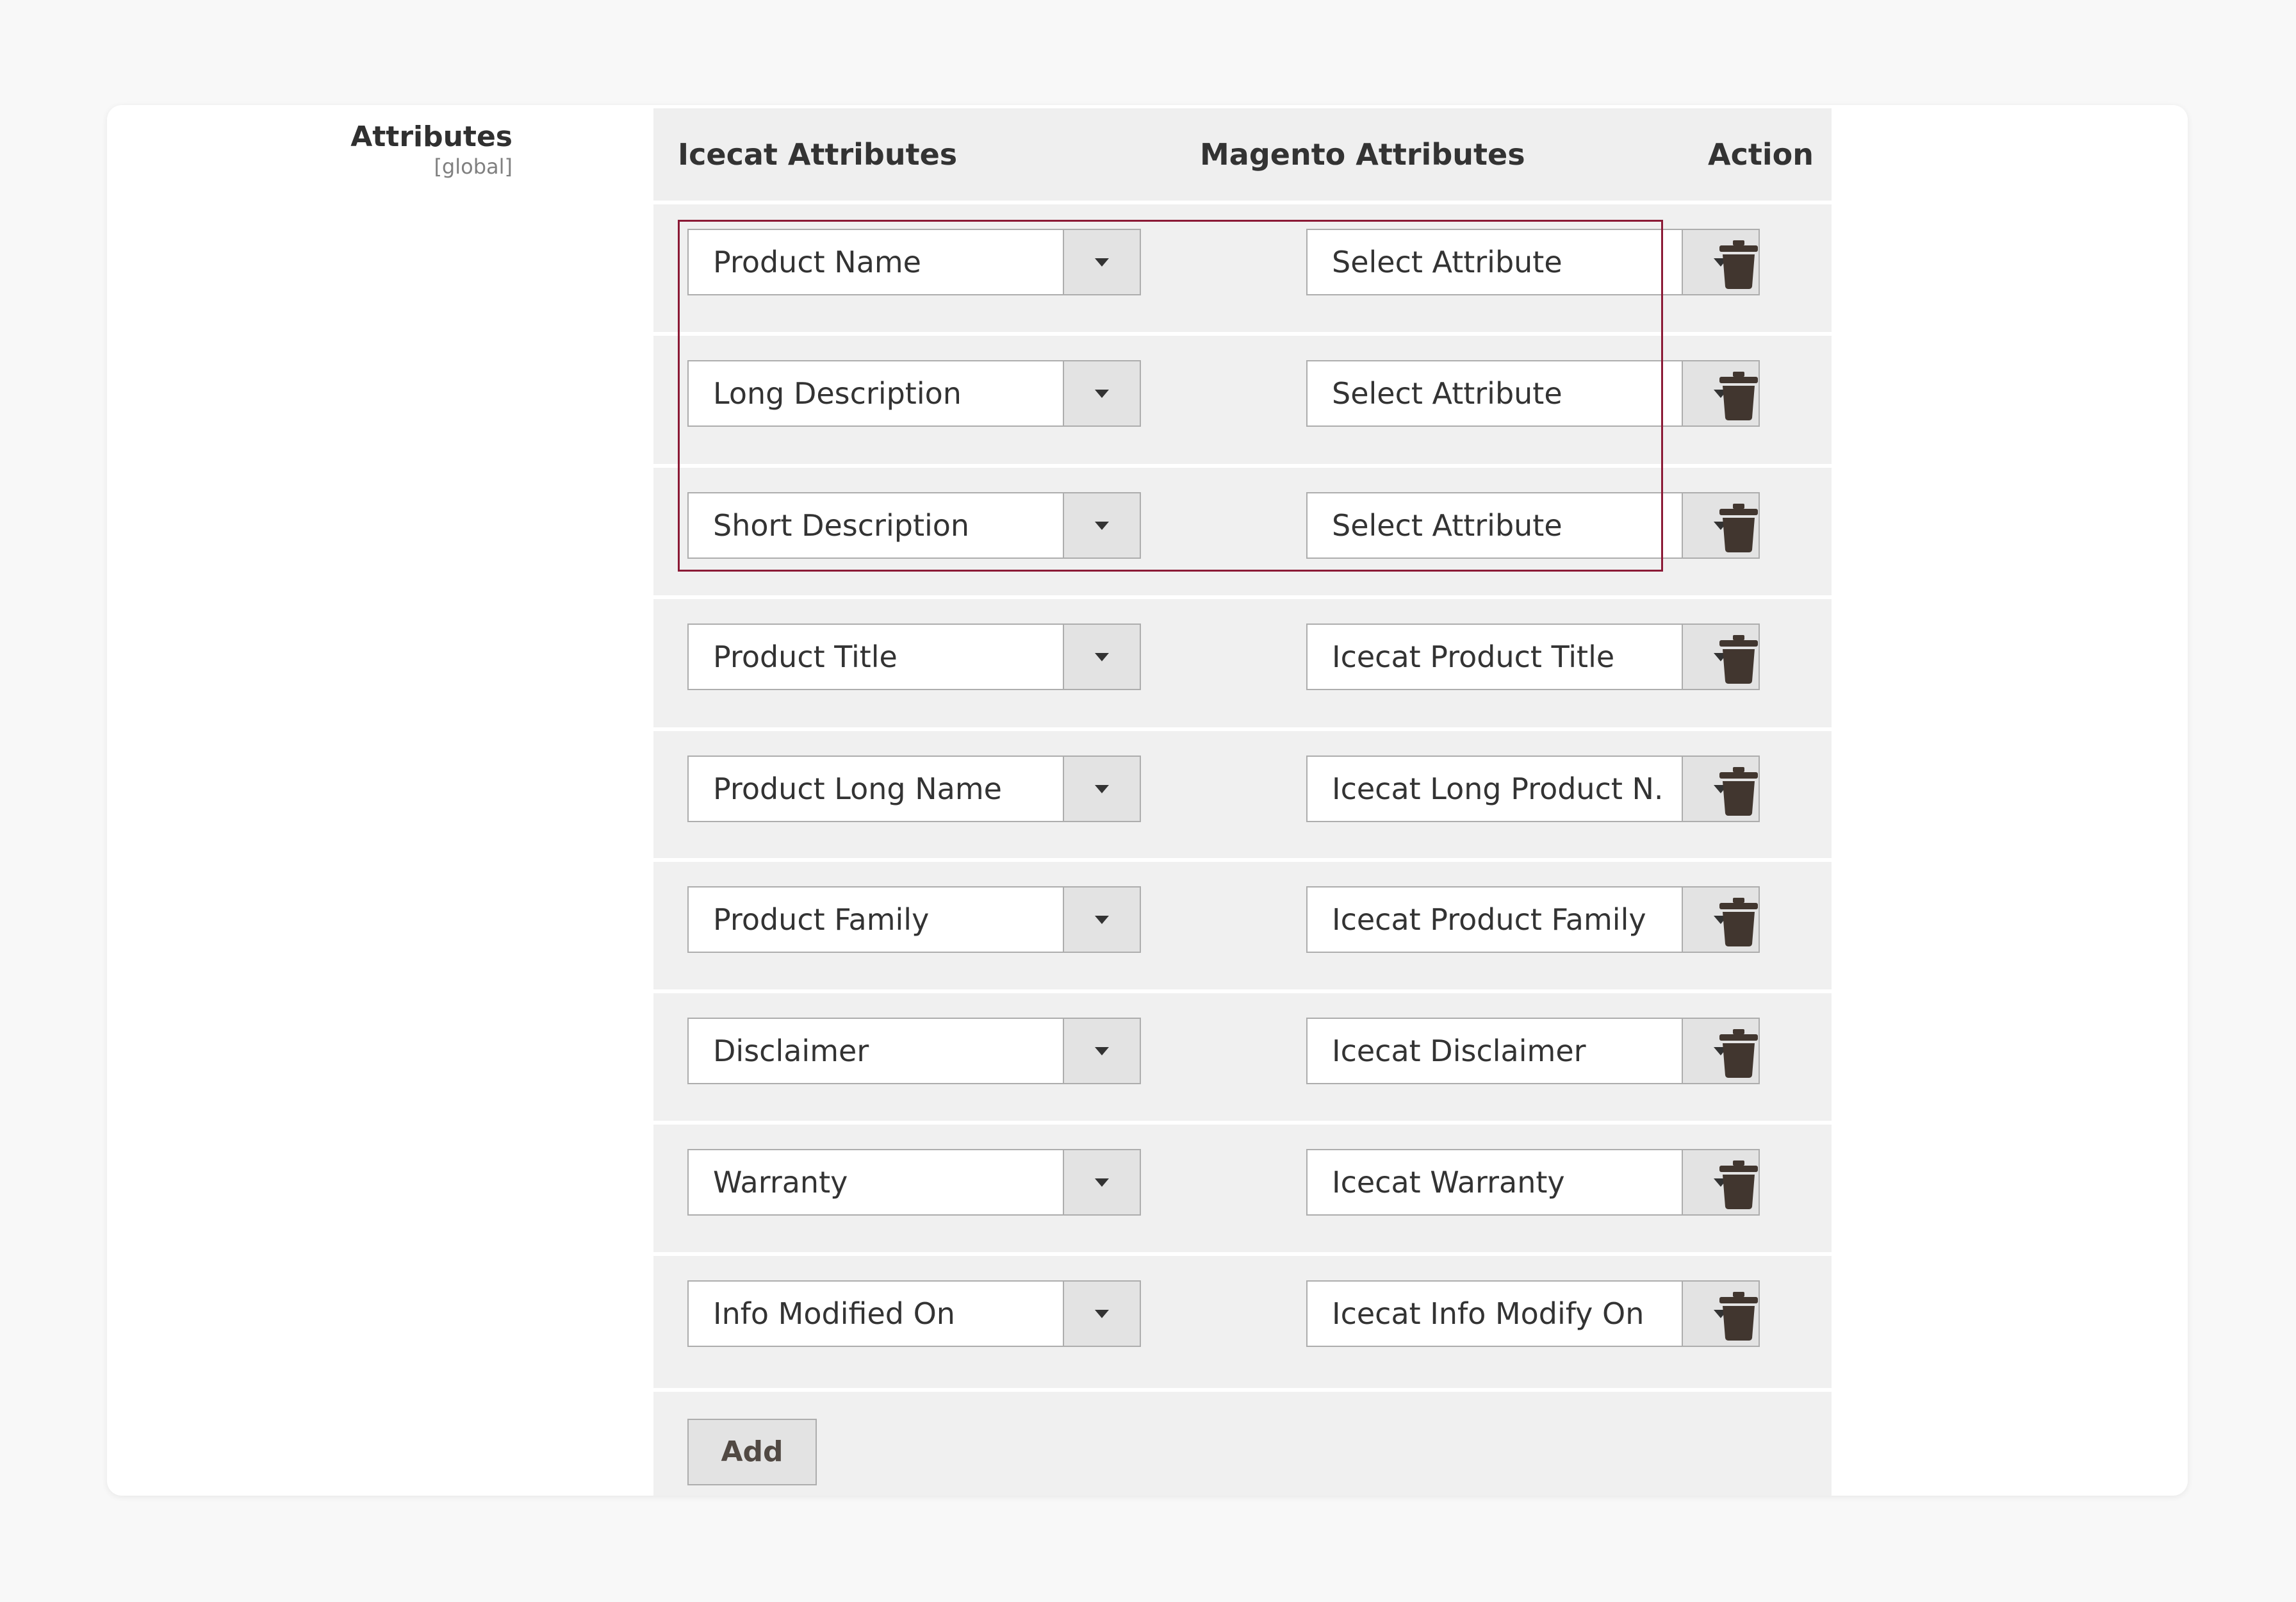 Image resolution: width=2296 pixels, height=1602 pixels. What do you see at coordinates (857, 789) in the screenshot?
I see `icecat-attribute-value: Product Long Name` at bounding box center [857, 789].